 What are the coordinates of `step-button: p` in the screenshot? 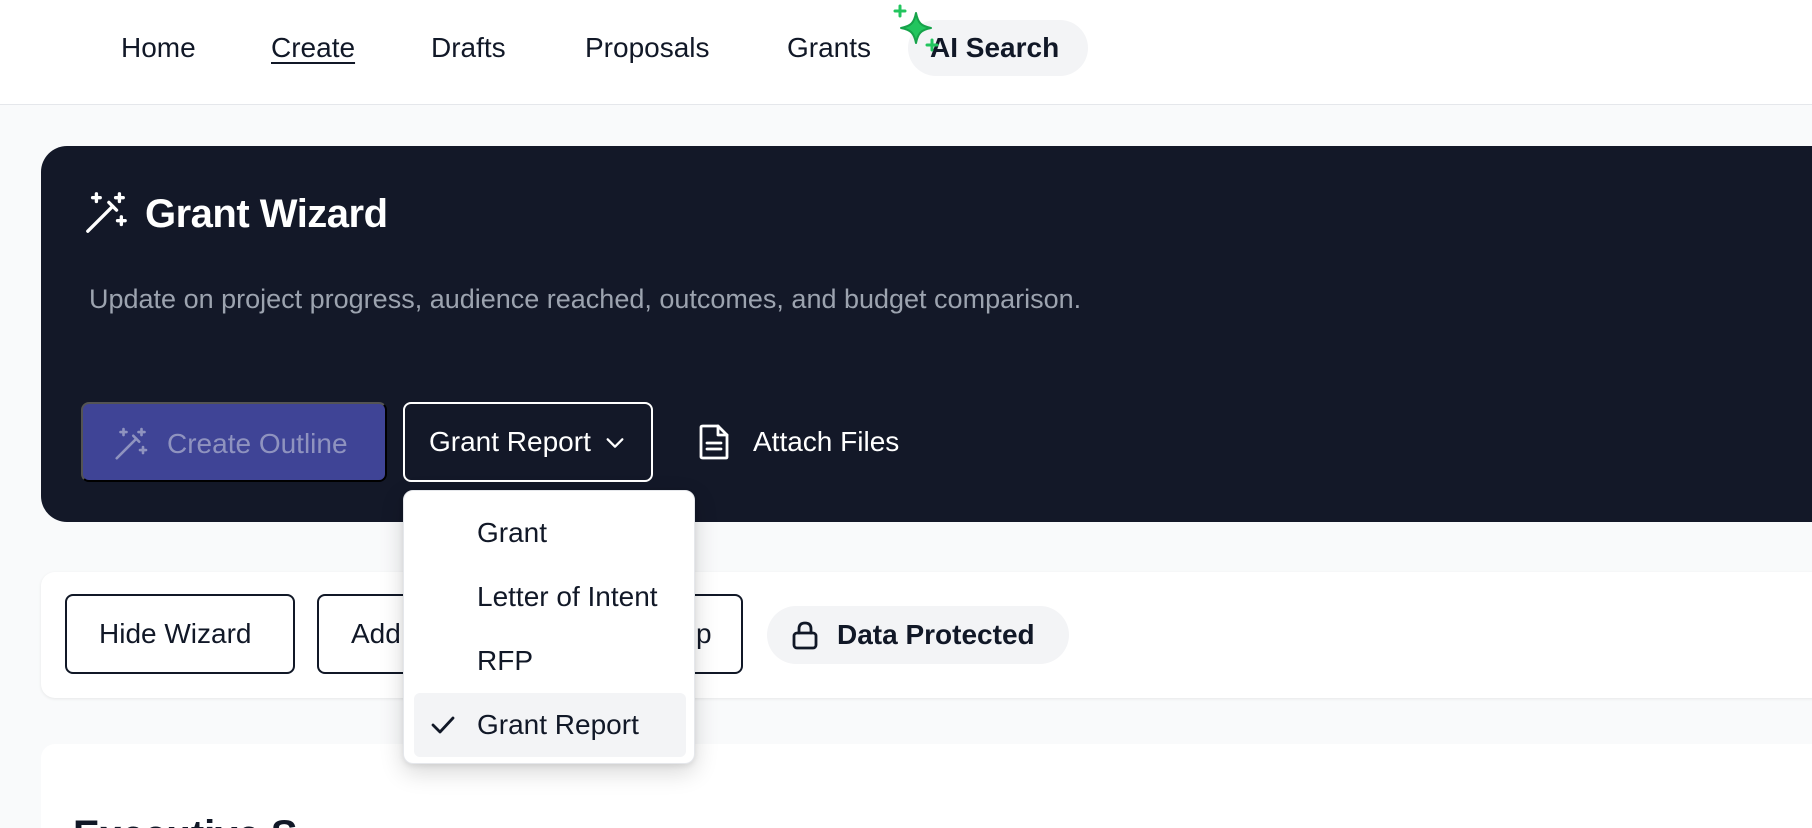 It's located at (719, 634).